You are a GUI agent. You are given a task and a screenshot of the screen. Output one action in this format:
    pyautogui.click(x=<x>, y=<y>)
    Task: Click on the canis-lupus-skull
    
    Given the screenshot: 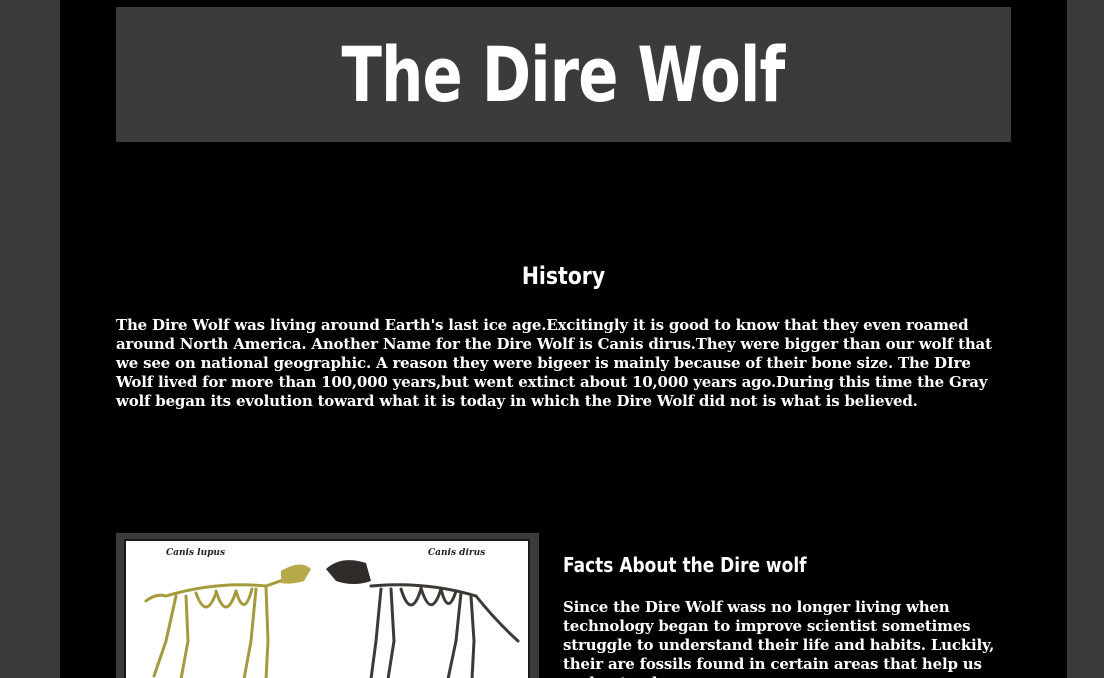 What is the action you would take?
    pyautogui.click(x=296, y=574)
    